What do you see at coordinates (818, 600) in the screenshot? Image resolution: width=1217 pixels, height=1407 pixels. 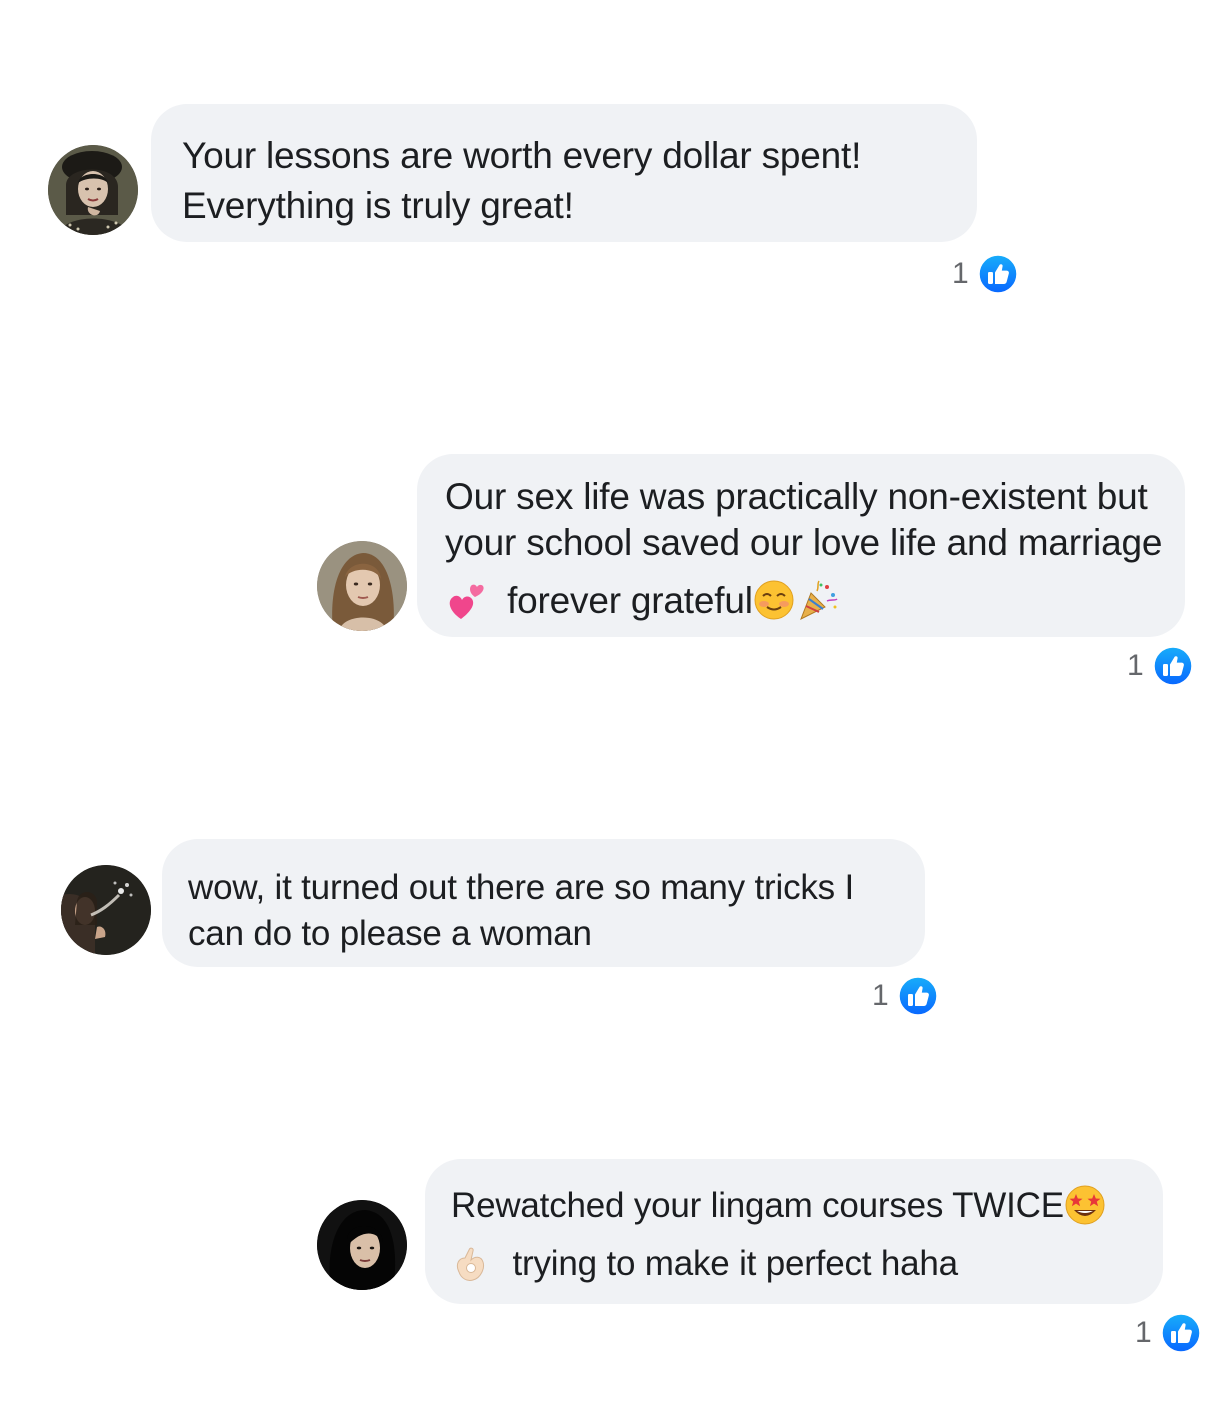 I see `party-popper-icon` at bounding box center [818, 600].